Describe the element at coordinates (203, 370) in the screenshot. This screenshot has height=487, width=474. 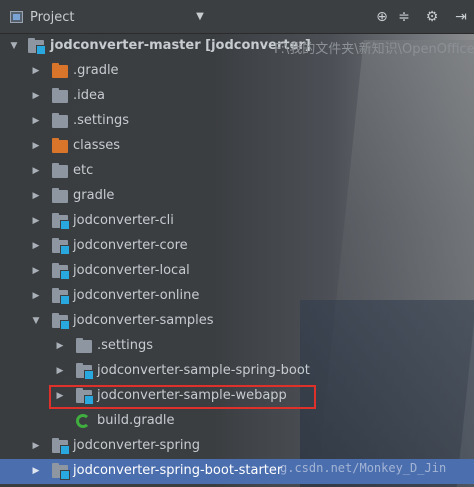
I see `tree-item-label: jodconverter-sample-spring-boot` at that location.